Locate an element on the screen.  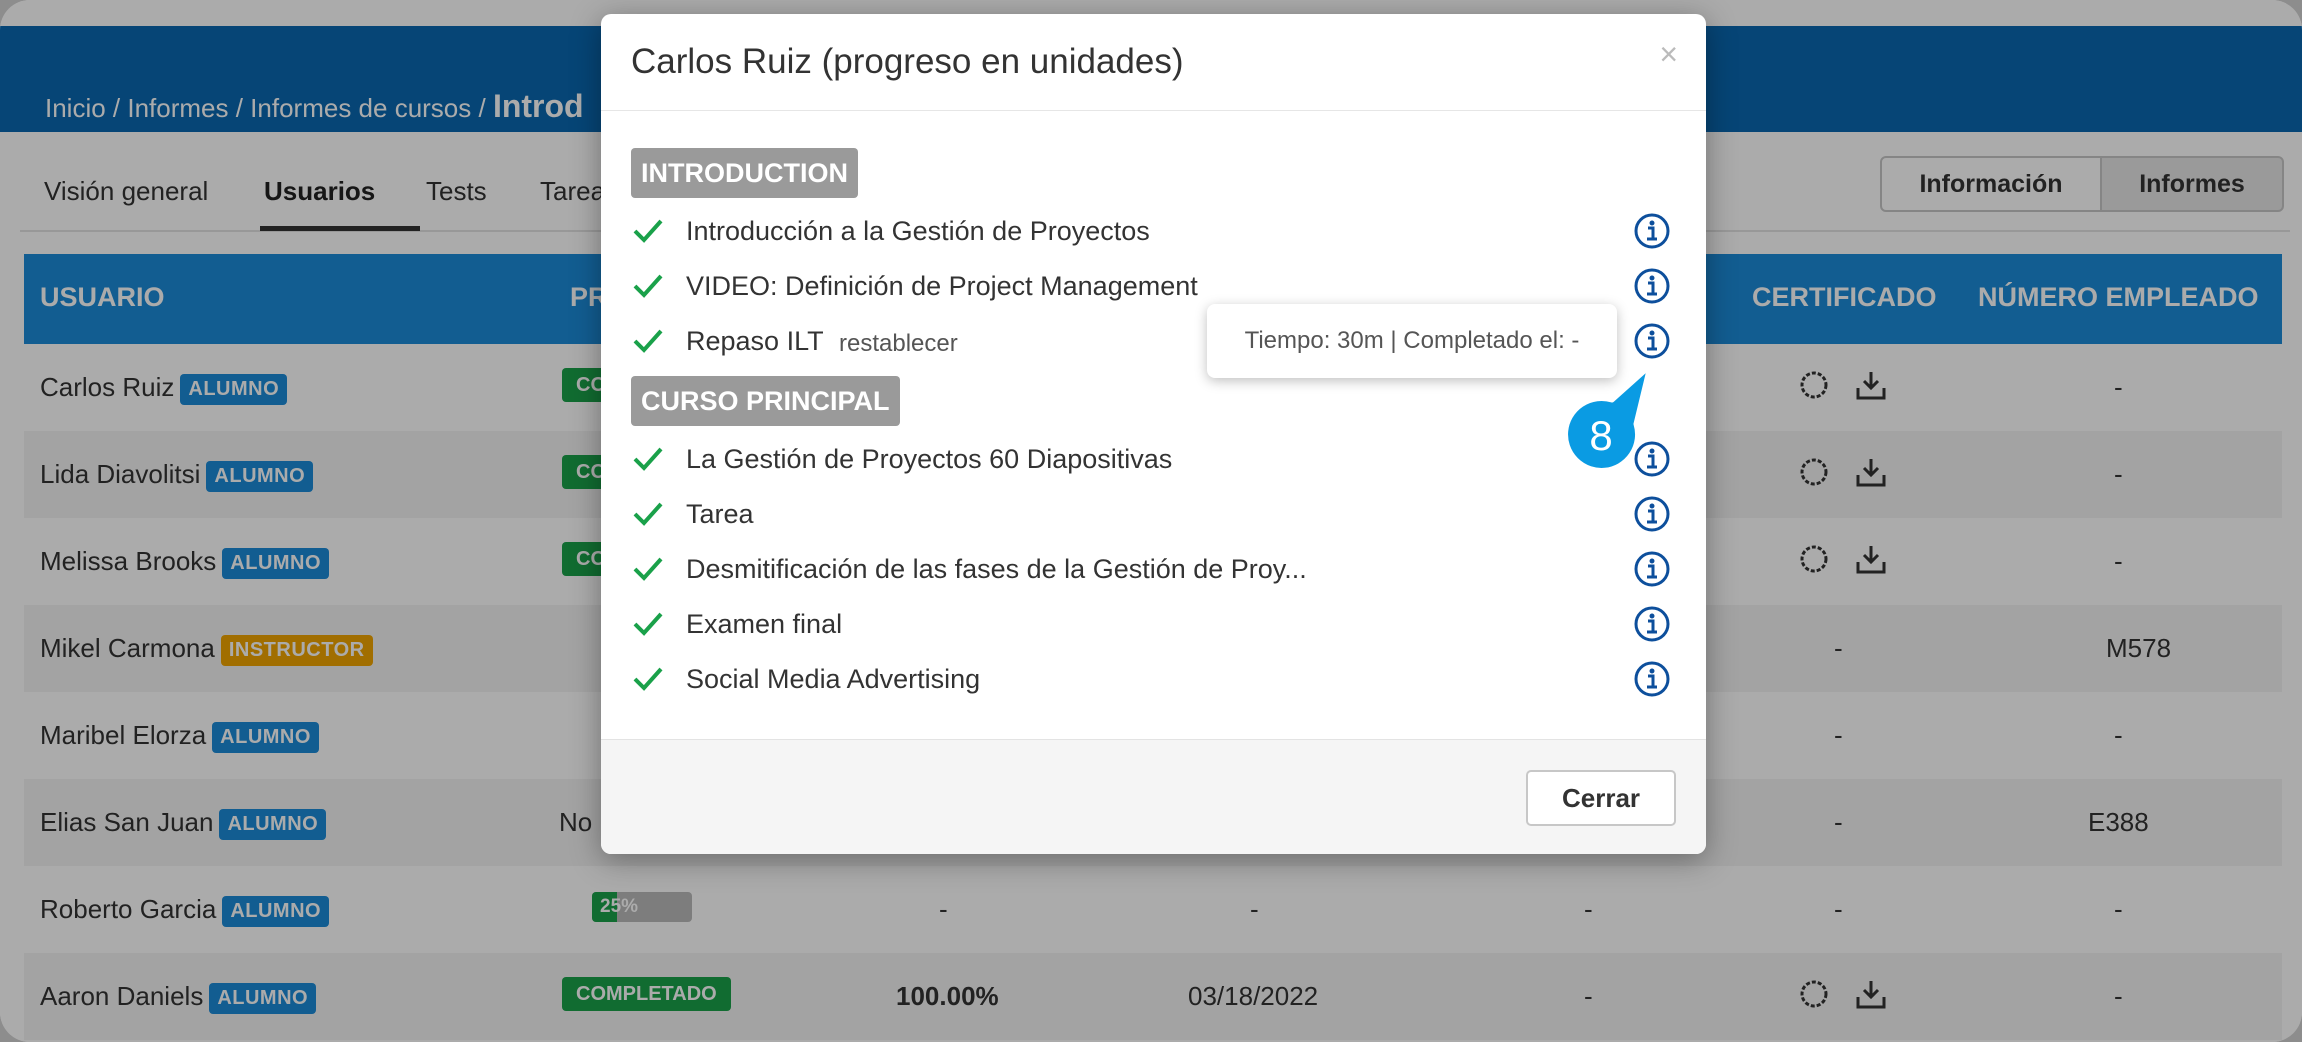
unit-item: Tarea is located at coordinates (1156, 514).